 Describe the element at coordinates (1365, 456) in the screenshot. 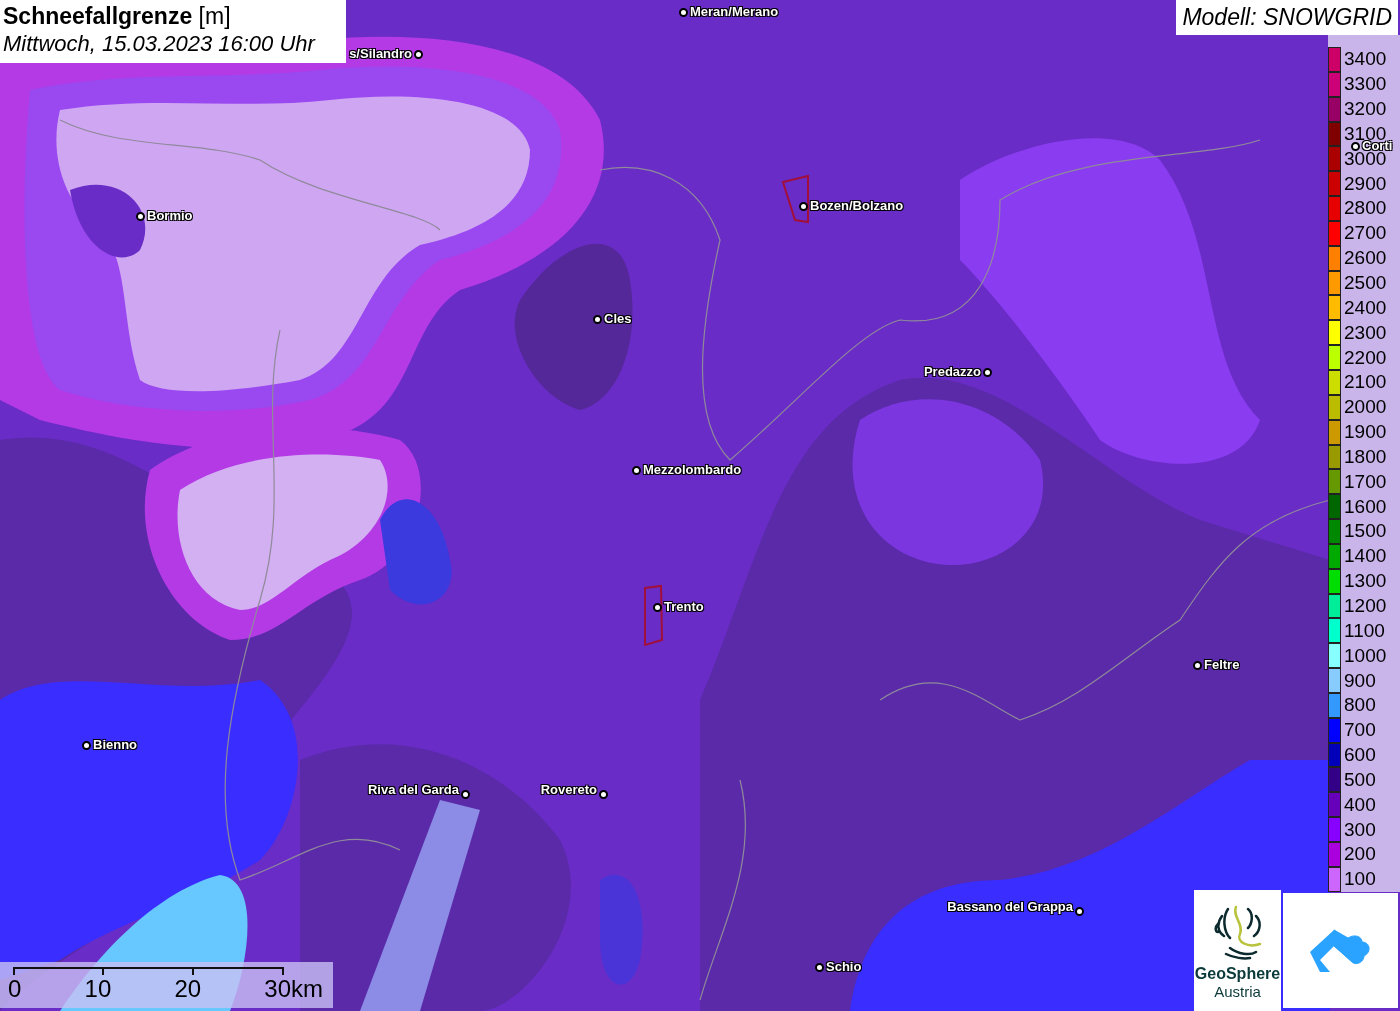

I see `legend-label: 1800` at that location.